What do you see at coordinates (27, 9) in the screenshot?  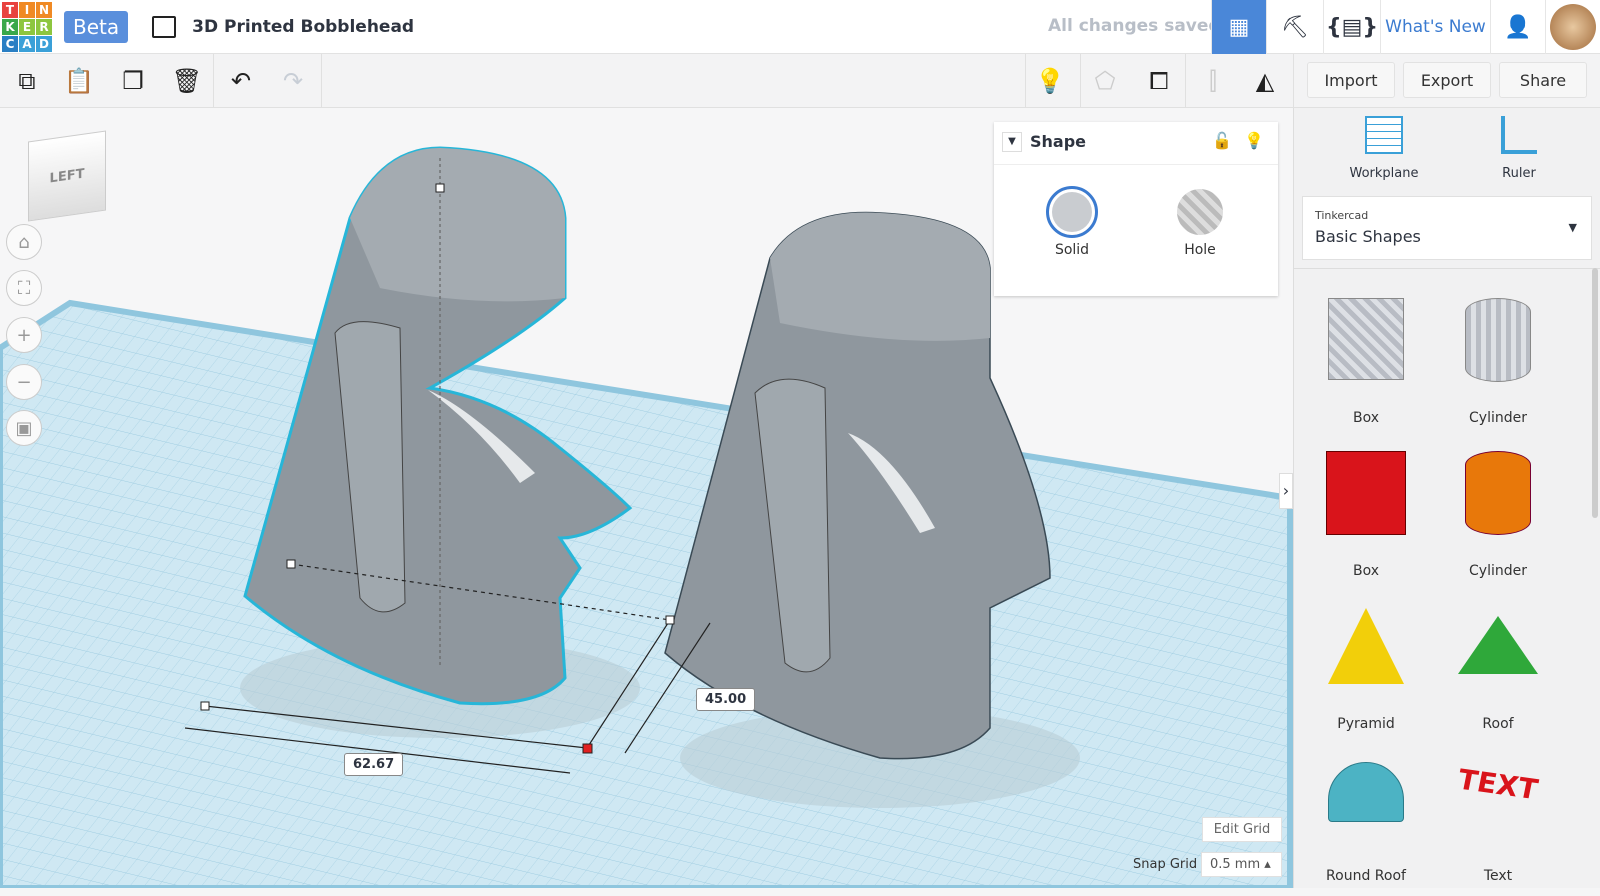 I see `logo-letter: I` at bounding box center [27, 9].